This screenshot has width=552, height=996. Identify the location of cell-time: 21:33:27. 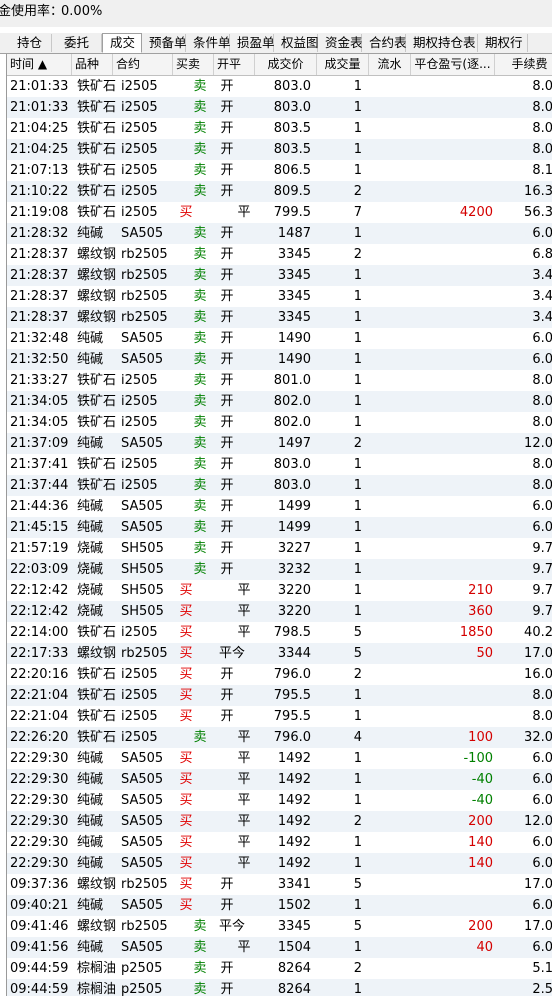
(39, 380).